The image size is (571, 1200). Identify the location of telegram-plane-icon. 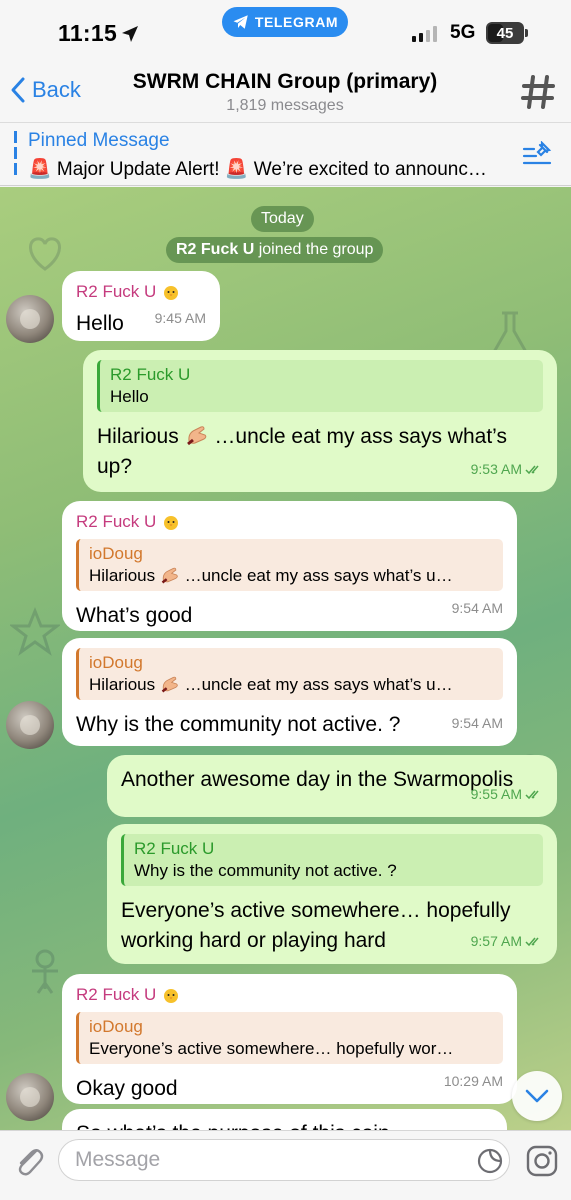
(240, 22).